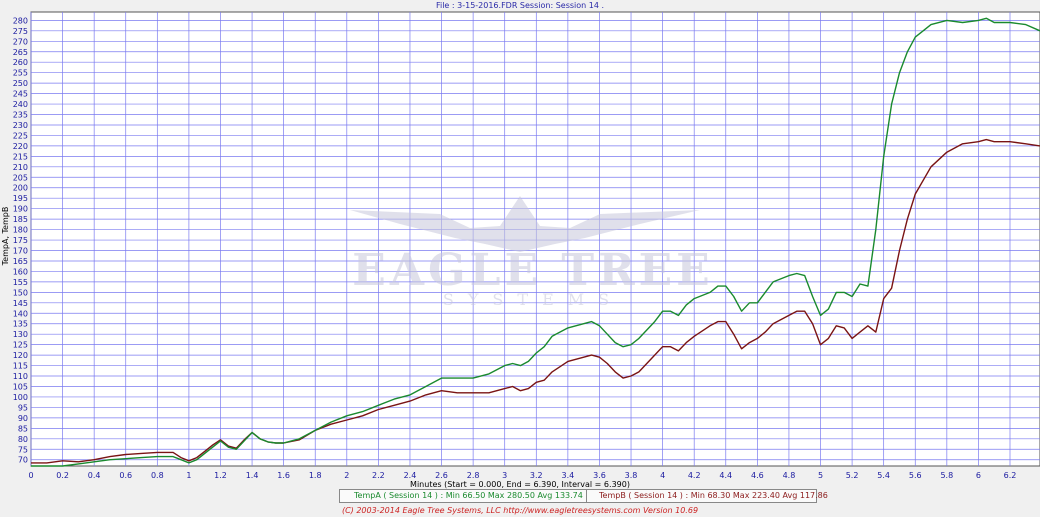 The height and width of the screenshot is (517, 1040). Describe the element at coordinates (346, 475) in the screenshot. I see `x-tick-label: 2` at that location.